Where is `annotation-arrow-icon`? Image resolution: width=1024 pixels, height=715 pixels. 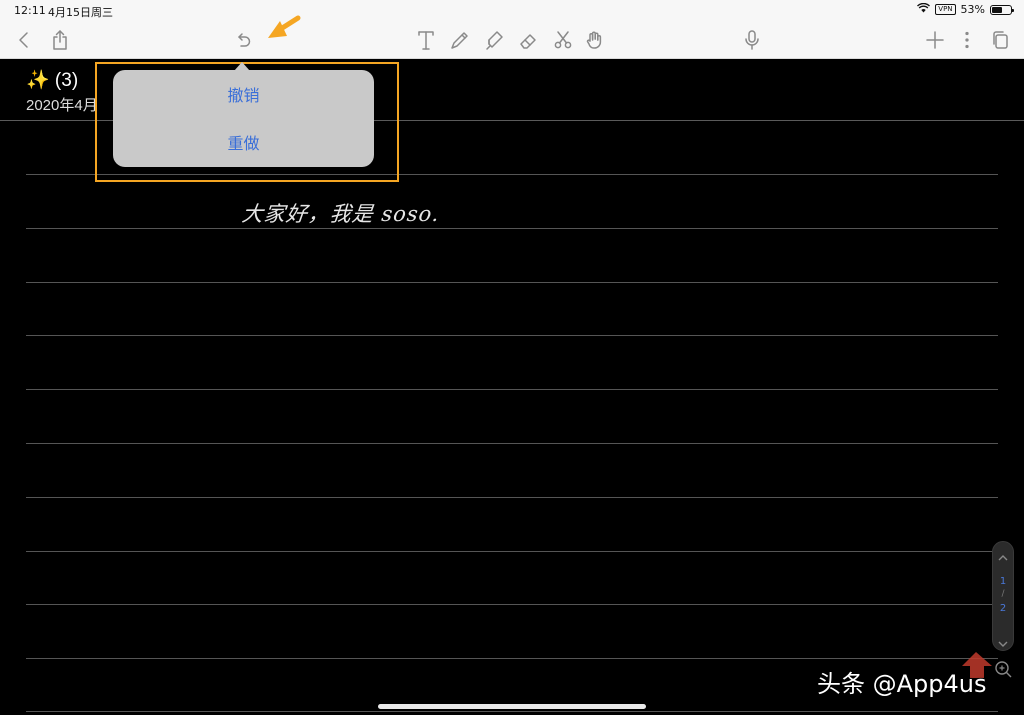 annotation-arrow-icon is located at coordinates (284, 26).